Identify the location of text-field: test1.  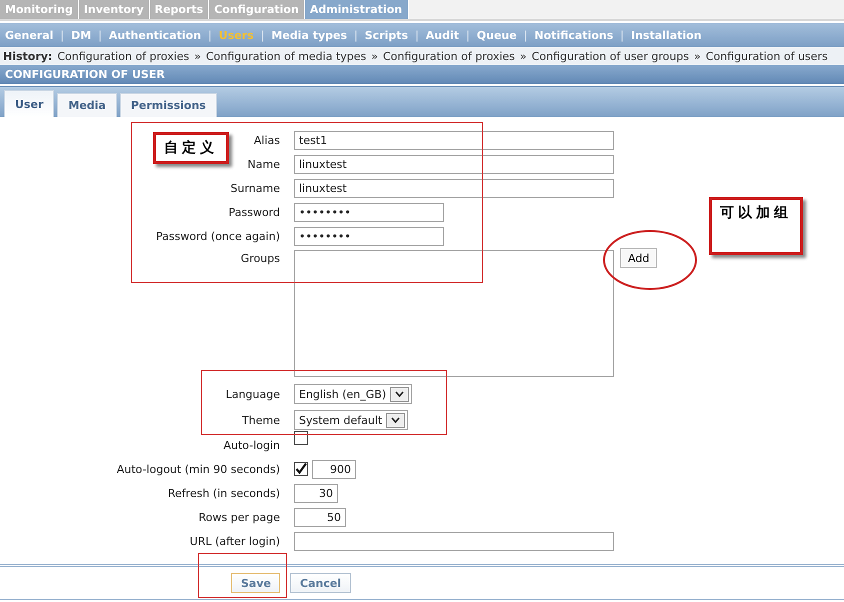
(454, 140).